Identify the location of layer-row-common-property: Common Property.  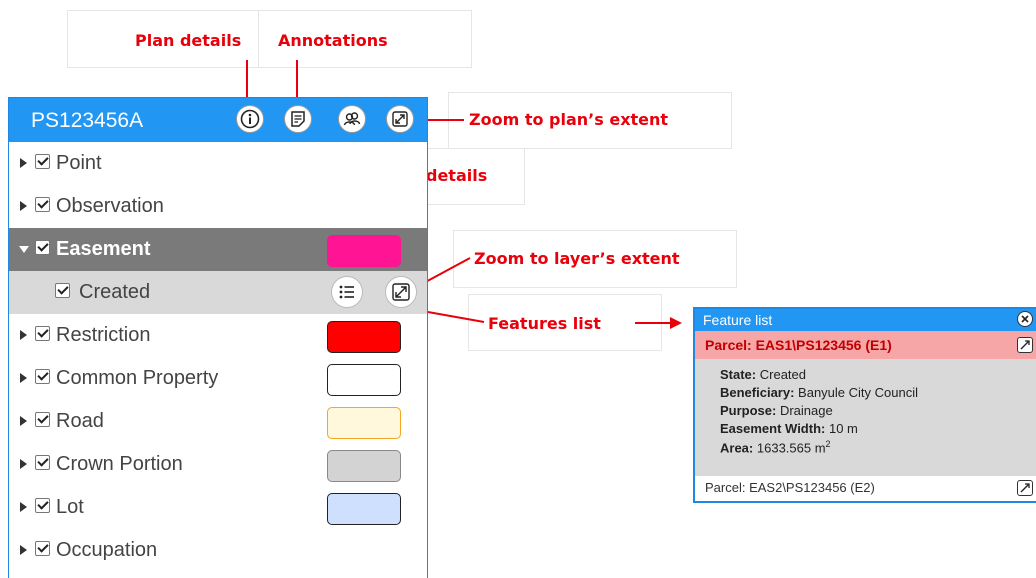
(218, 378).